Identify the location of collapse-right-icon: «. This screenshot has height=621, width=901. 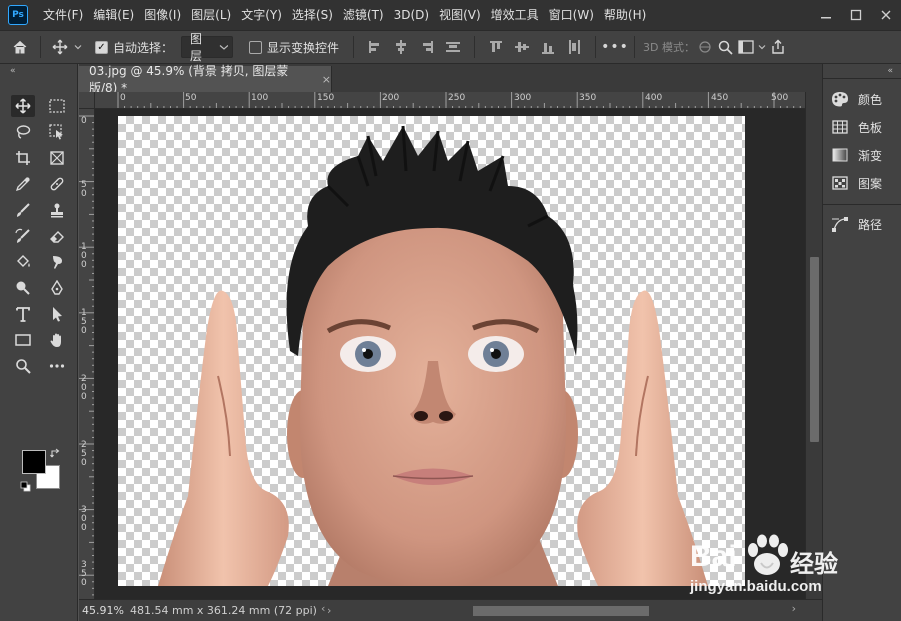
(890, 71).